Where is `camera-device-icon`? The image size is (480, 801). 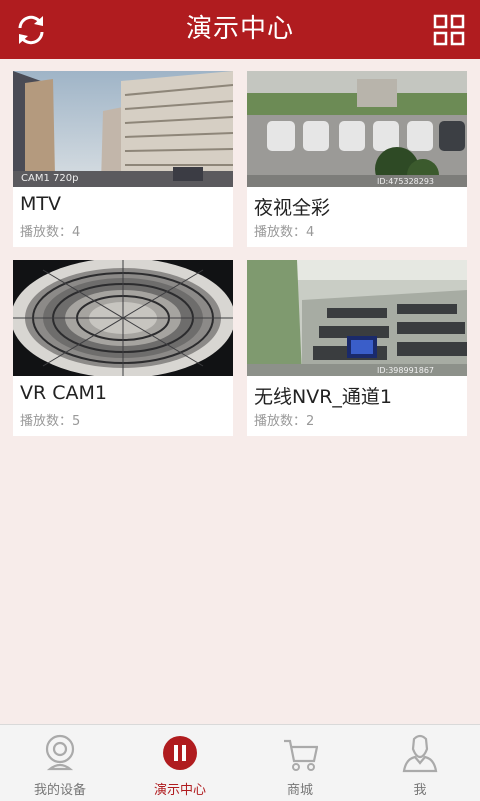
camera-device-icon is located at coordinates (60, 752).